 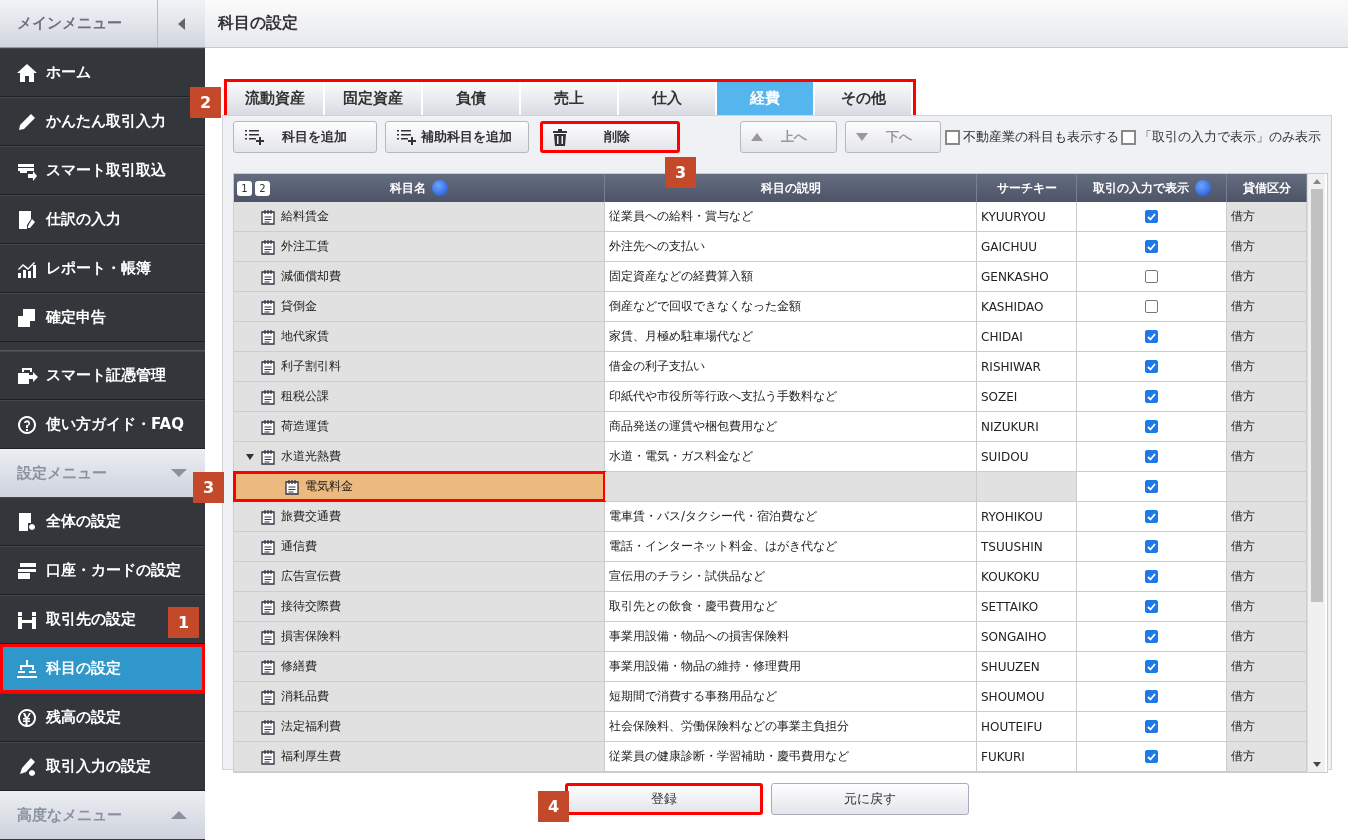 What do you see at coordinates (305, 137) in the screenshot?
I see `toolbar-button: 科目を追加` at bounding box center [305, 137].